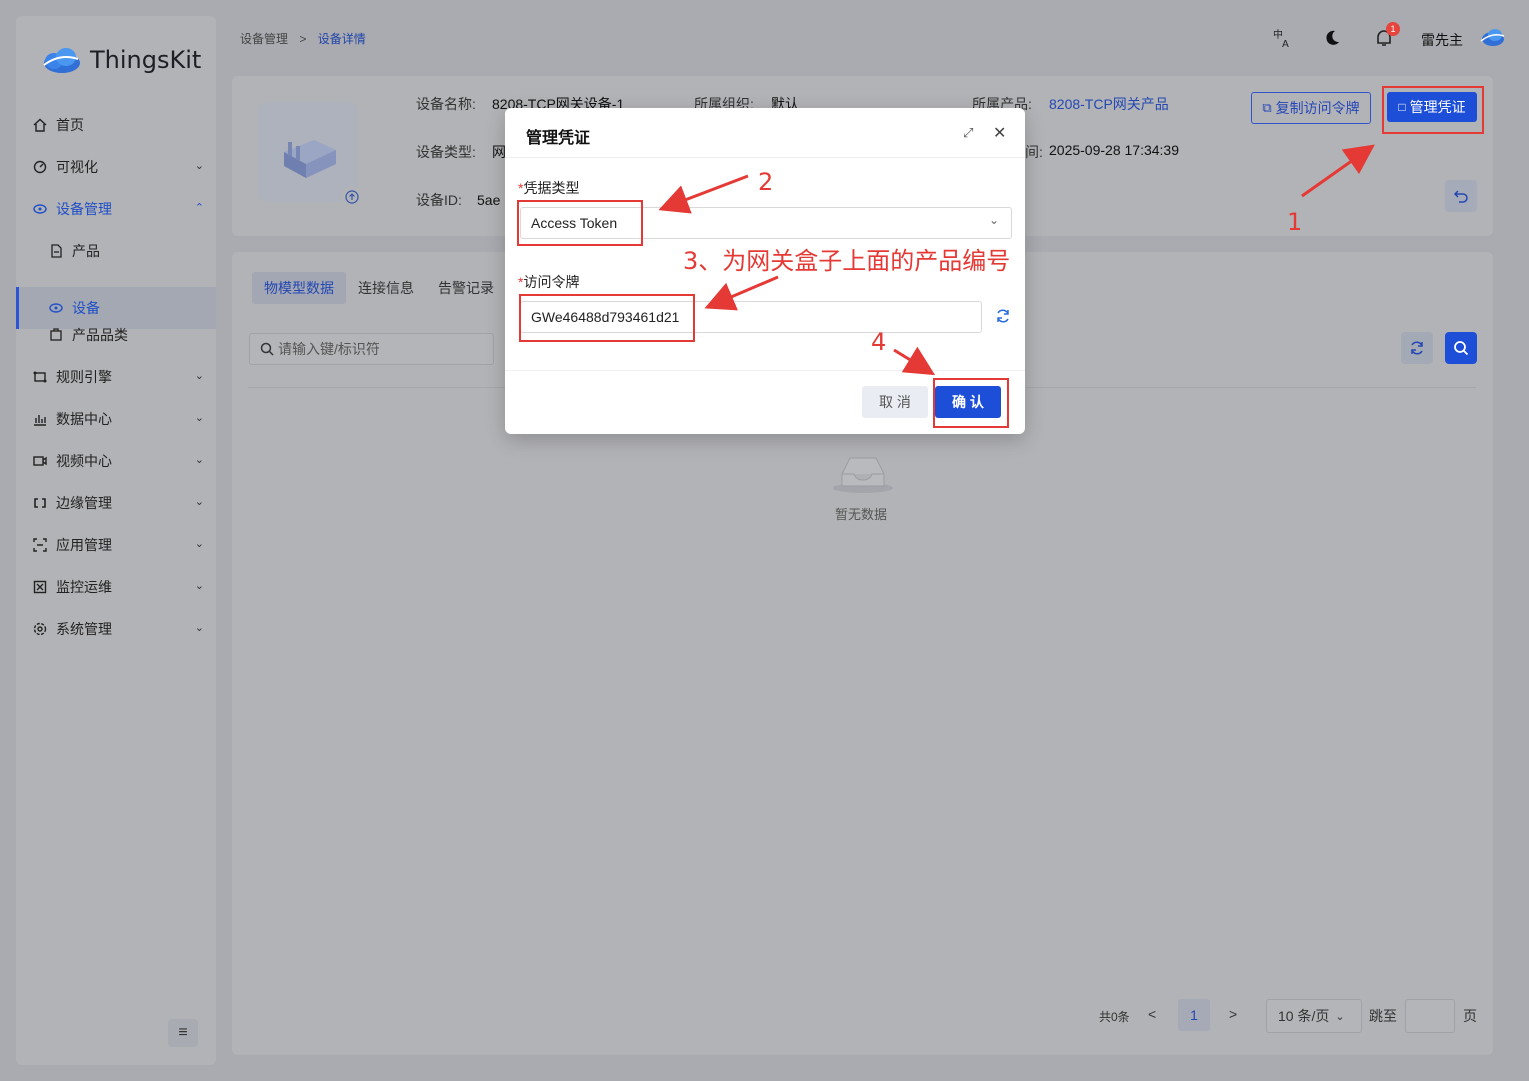 This screenshot has height=1081, width=1529. I want to click on annotation-number-1: 1, so click(1295, 222).